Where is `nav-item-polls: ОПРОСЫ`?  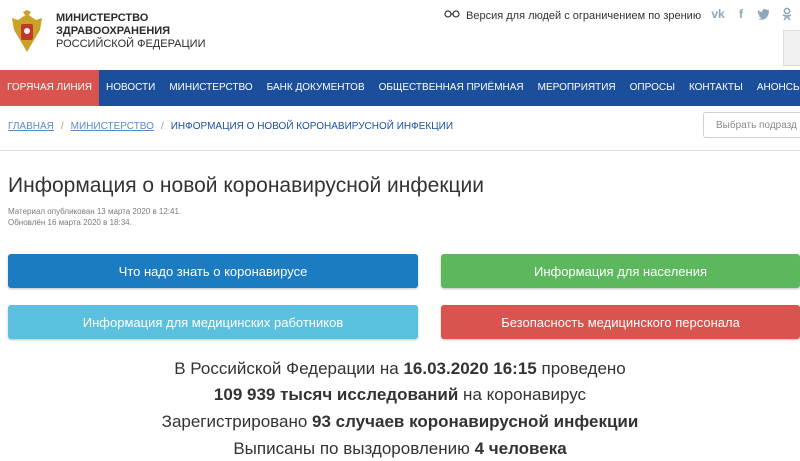 nav-item-polls: ОПРОСЫ is located at coordinates (652, 88).